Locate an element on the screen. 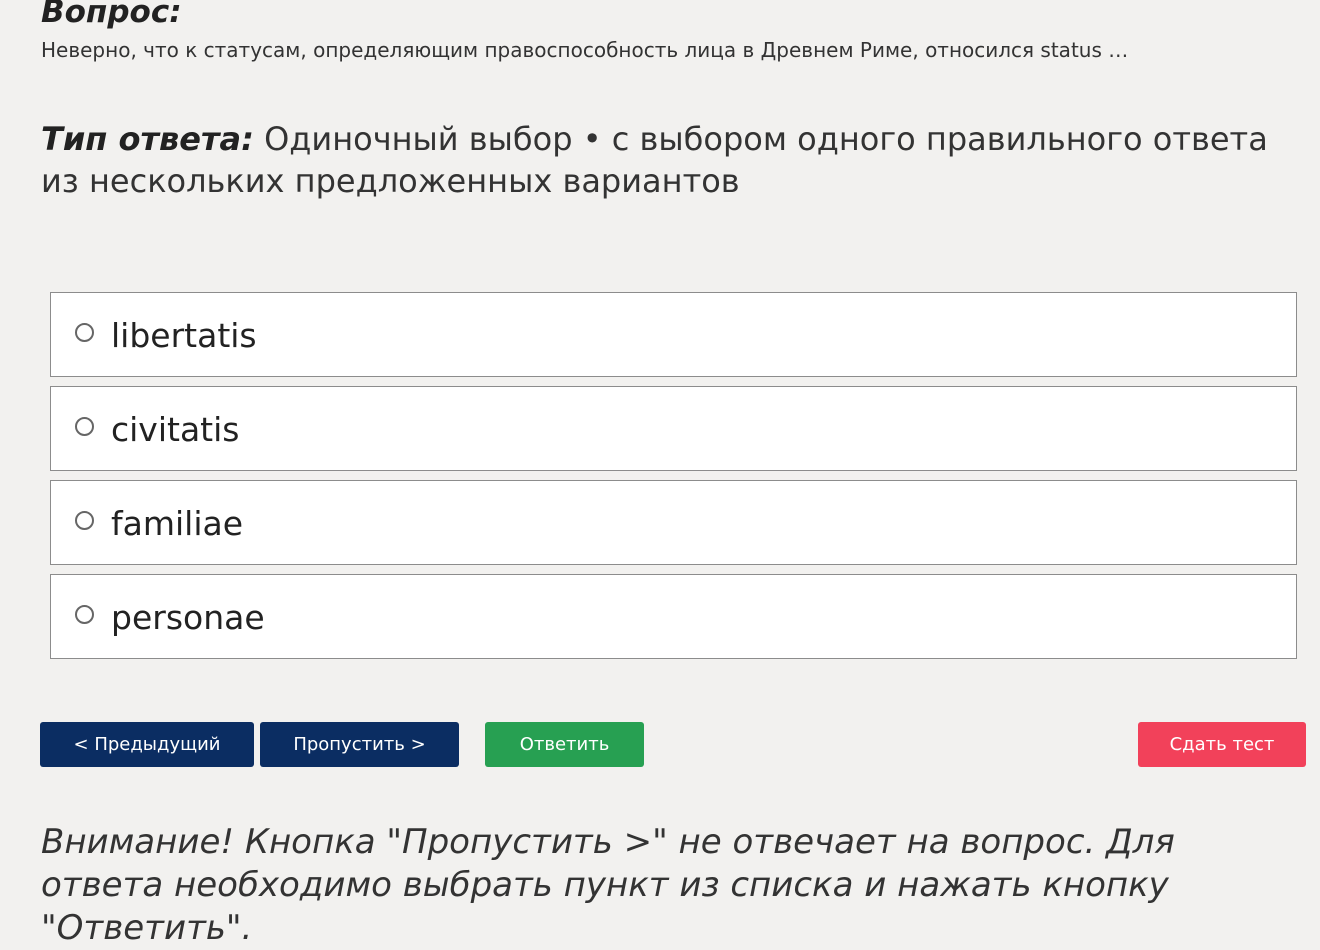  skip-button: Пропустить > is located at coordinates (359, 744).